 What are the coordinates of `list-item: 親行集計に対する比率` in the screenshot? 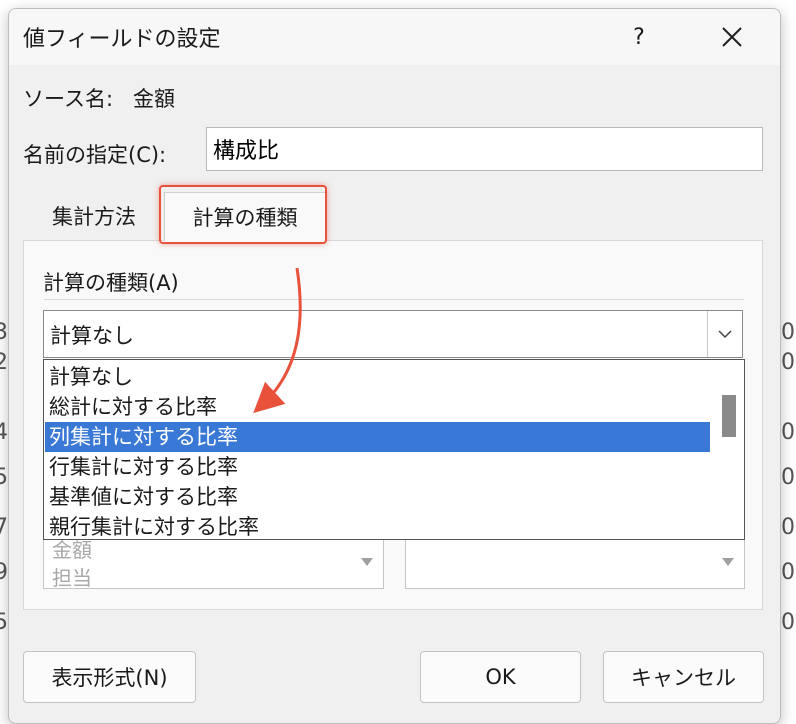 It's located at (377, 525).